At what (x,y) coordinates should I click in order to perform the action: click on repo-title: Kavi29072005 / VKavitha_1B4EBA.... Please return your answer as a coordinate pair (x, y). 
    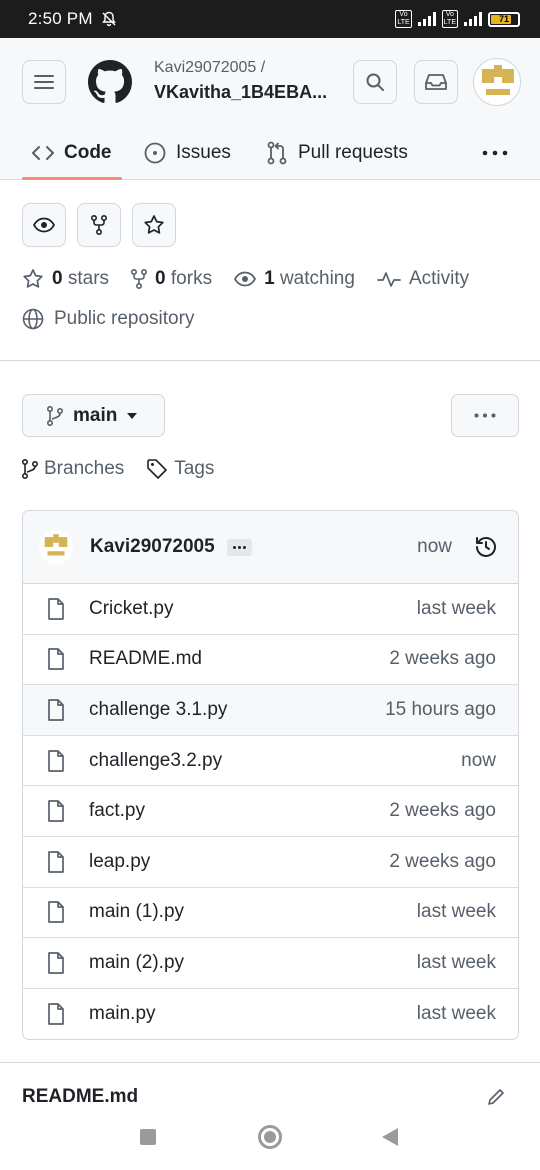
    Looking at the image, I should click on (244, 81).